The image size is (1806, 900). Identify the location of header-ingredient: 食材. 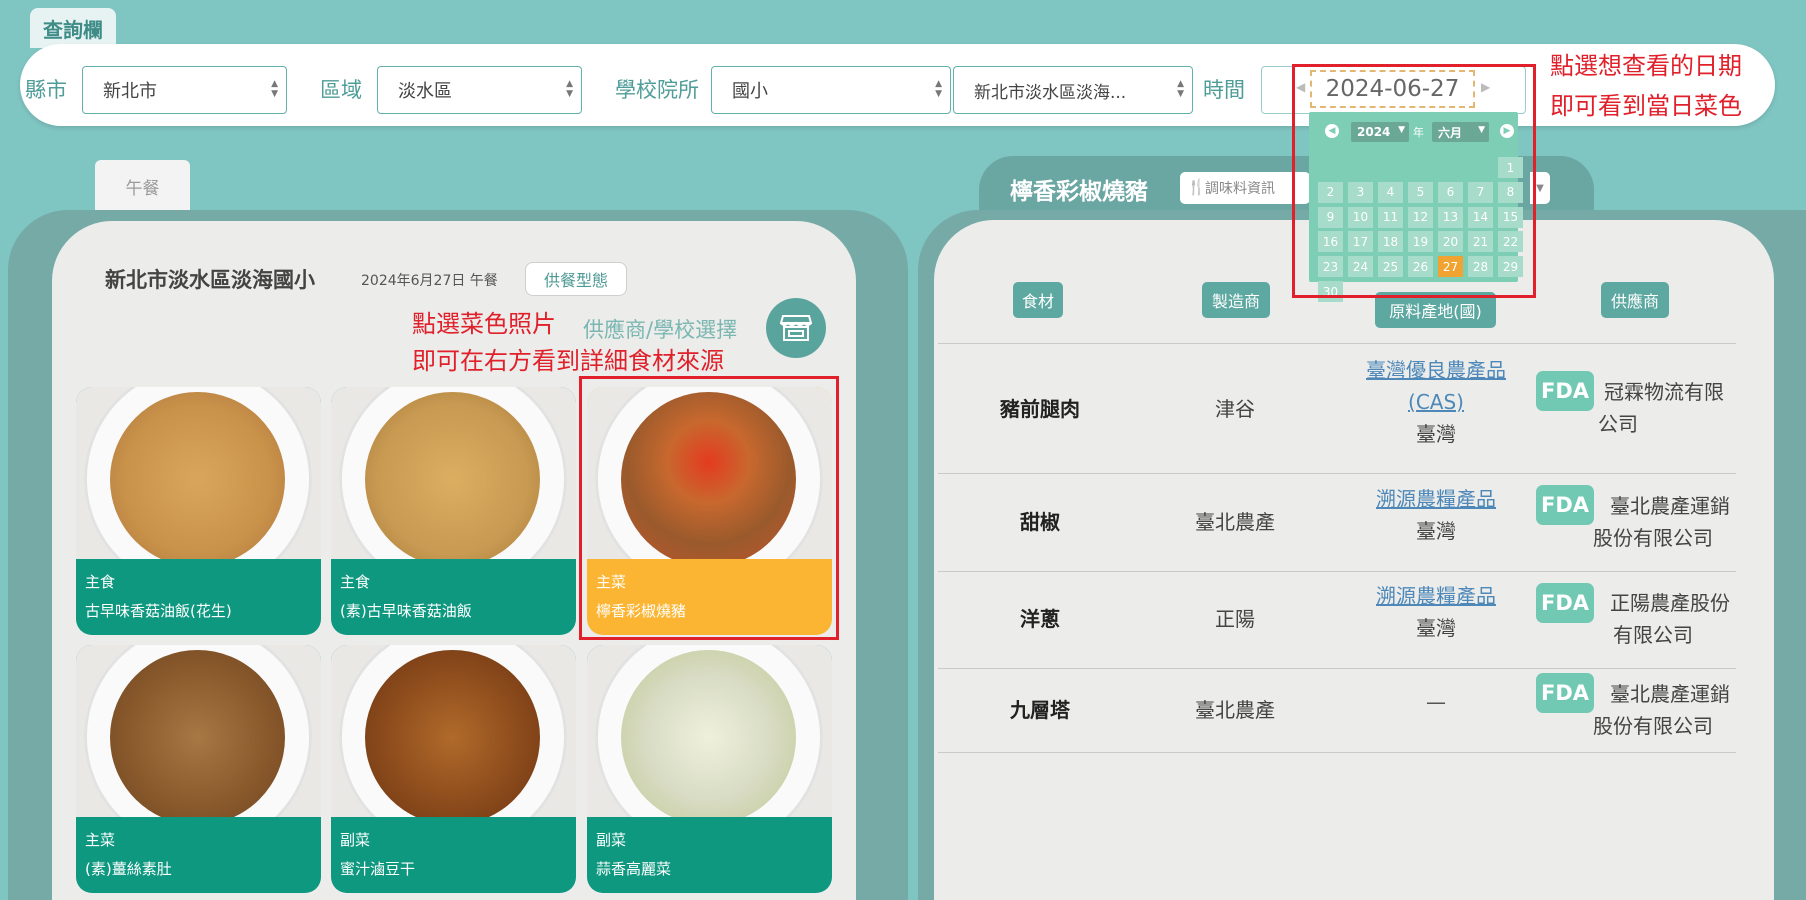
(1038, 300).